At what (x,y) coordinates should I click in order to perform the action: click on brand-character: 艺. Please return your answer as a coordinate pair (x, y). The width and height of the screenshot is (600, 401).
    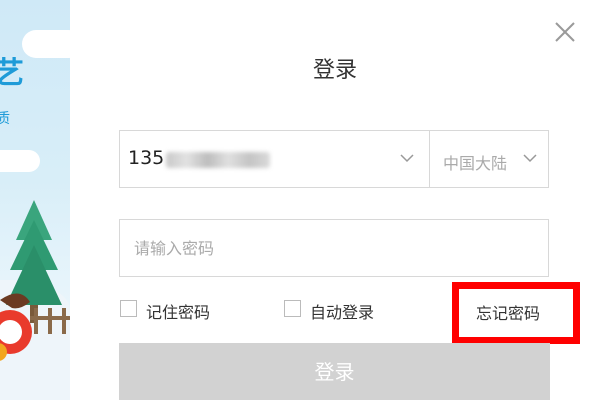
    Looking at the image, I should click on (12, 73).